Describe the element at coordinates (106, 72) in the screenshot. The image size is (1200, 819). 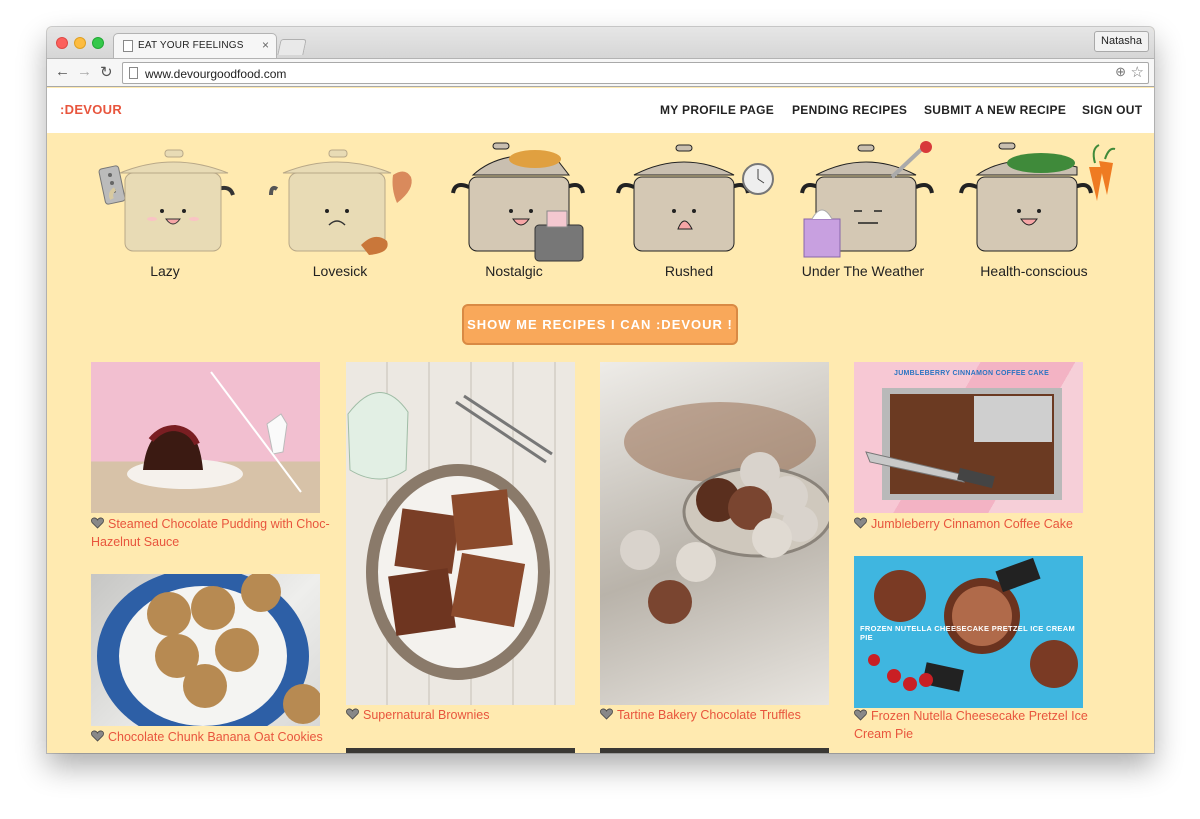
I see `reload-icon: ↻` at that location.